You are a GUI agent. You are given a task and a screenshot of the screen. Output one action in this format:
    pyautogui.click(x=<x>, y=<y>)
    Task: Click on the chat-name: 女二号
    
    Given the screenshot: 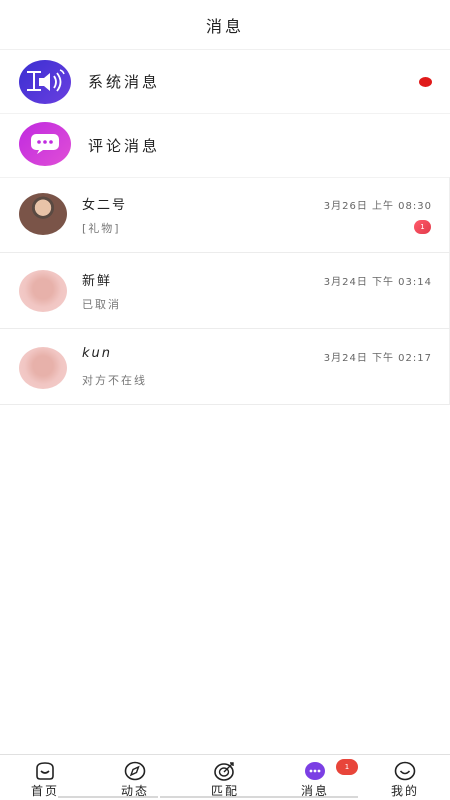 What is the action you would take?
    pyautogui.click(x=105, y=205)
    